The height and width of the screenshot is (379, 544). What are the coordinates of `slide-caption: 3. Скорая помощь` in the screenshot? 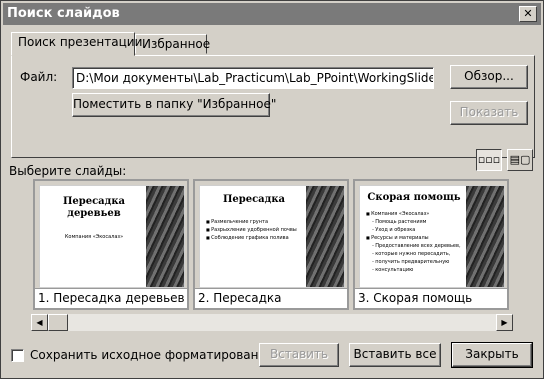 It's located at (431, 298).